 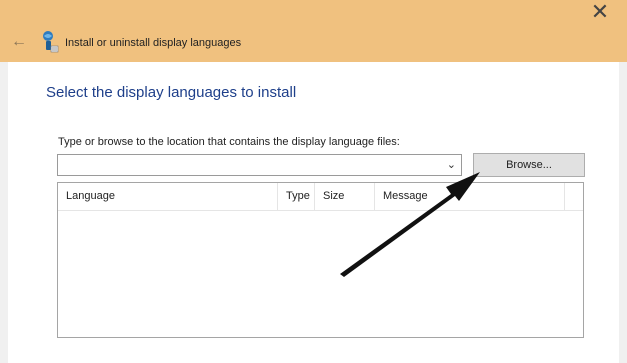 I want to click on list-header: Language Type Size Message, so click(x=320, y=197).